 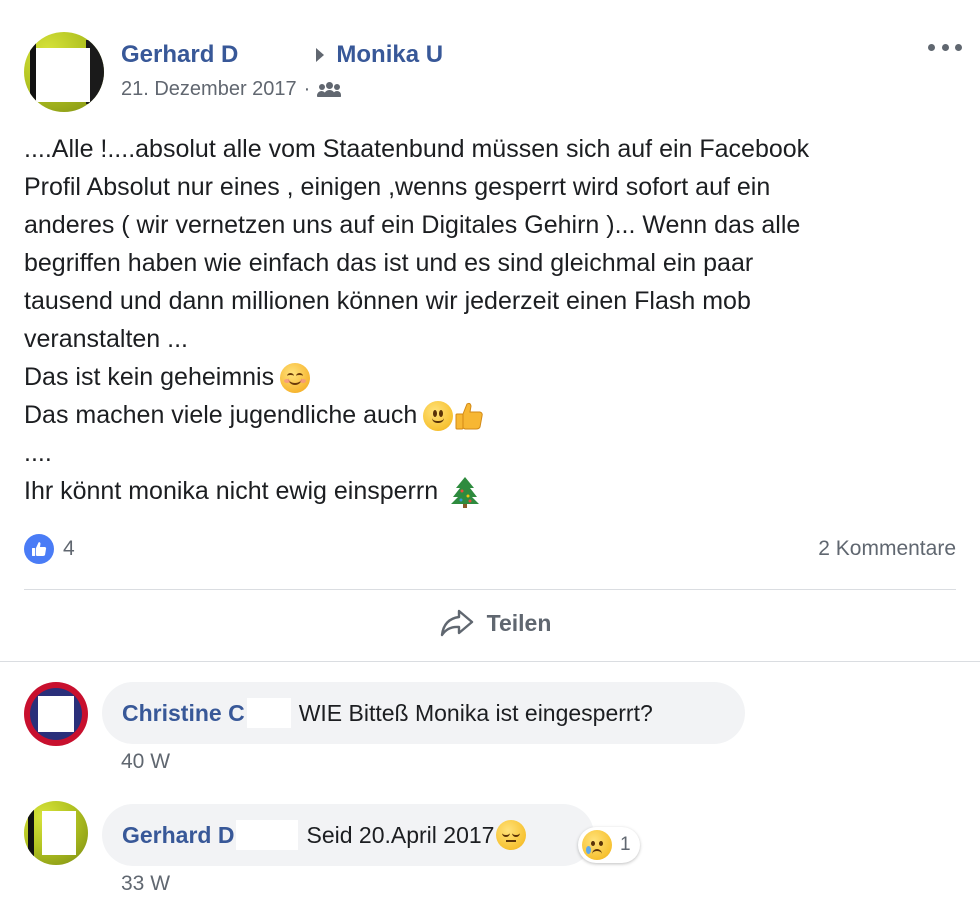 I want to click on comment-bubble: Gerhard D Seid 20.April 2017, so click(x=348, y=835).